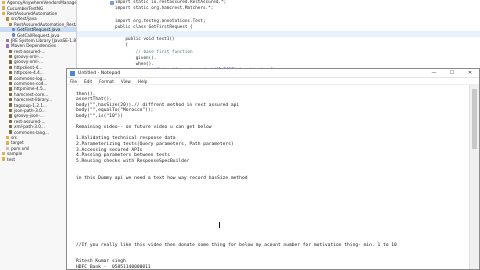 This screenshot has width=480, height=270. I want to click on explorer-item: JRE System Library [JavaSE-1.8], so click(38, 40).